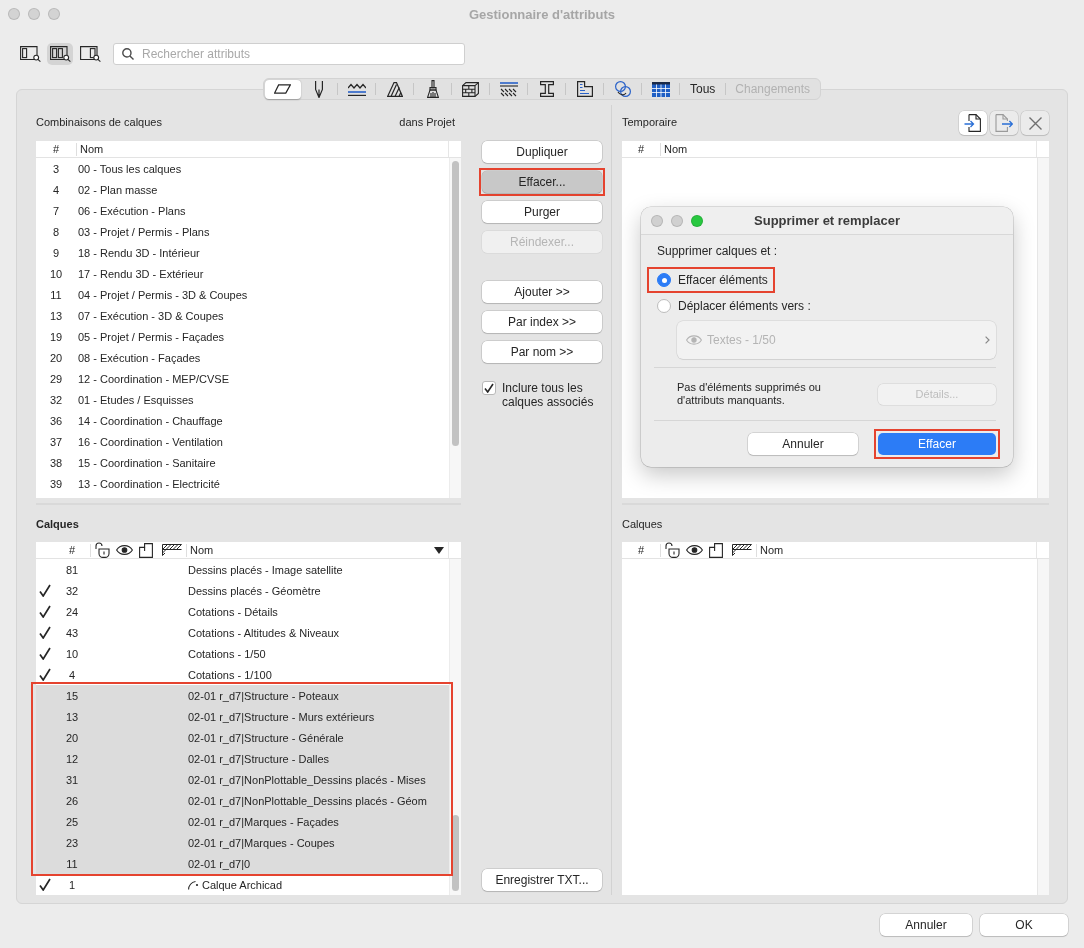  What do you see at coordinates (242, 758) in the screenshot?
I see `layer-row: 12 02-01 r_d7|Structure - Dalles` at bounding box center [242, 758].